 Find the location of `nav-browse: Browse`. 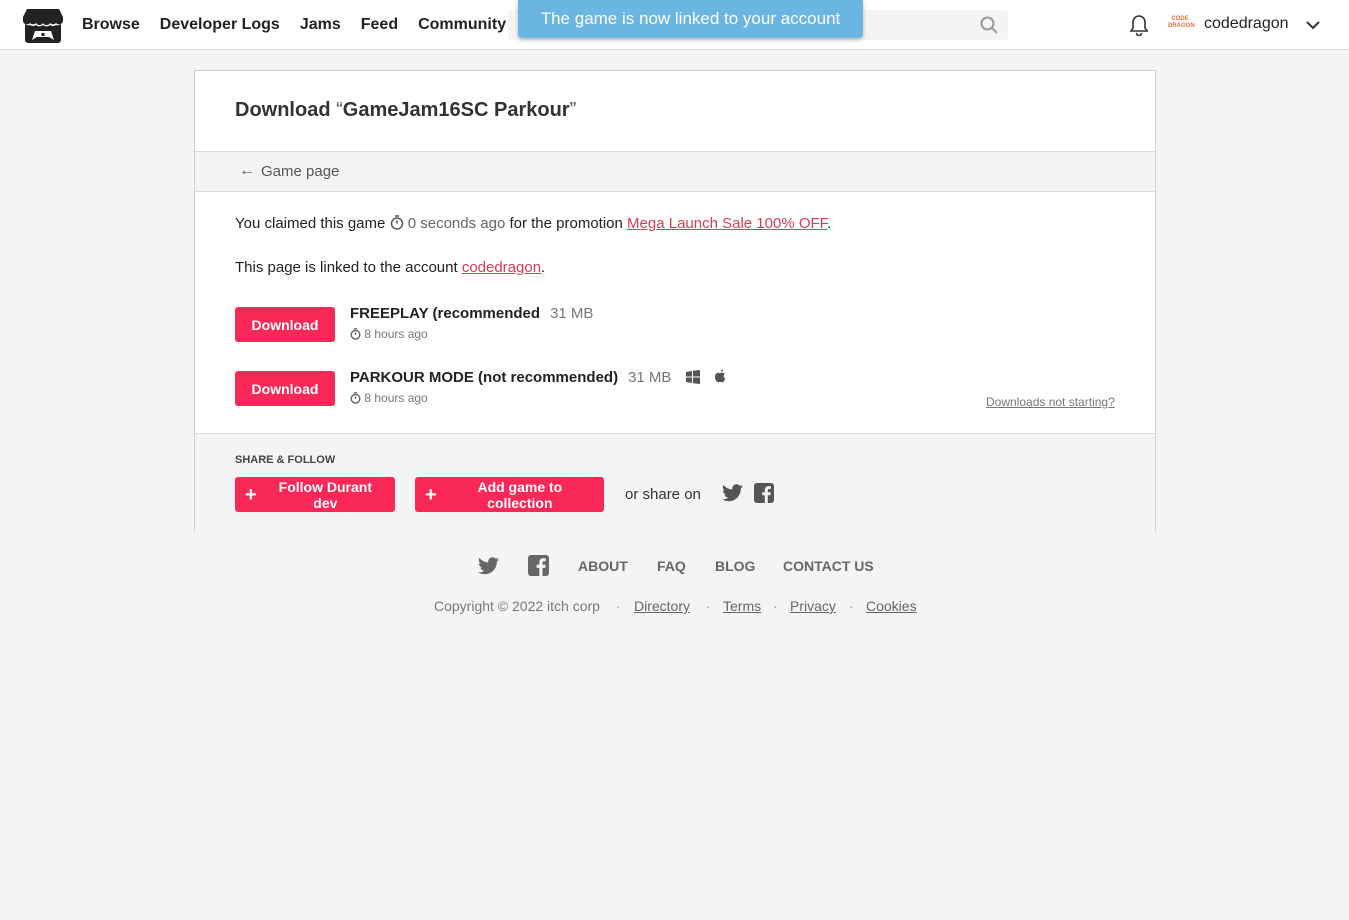

nav-browse: Browse is located at coordinates (111, 25).